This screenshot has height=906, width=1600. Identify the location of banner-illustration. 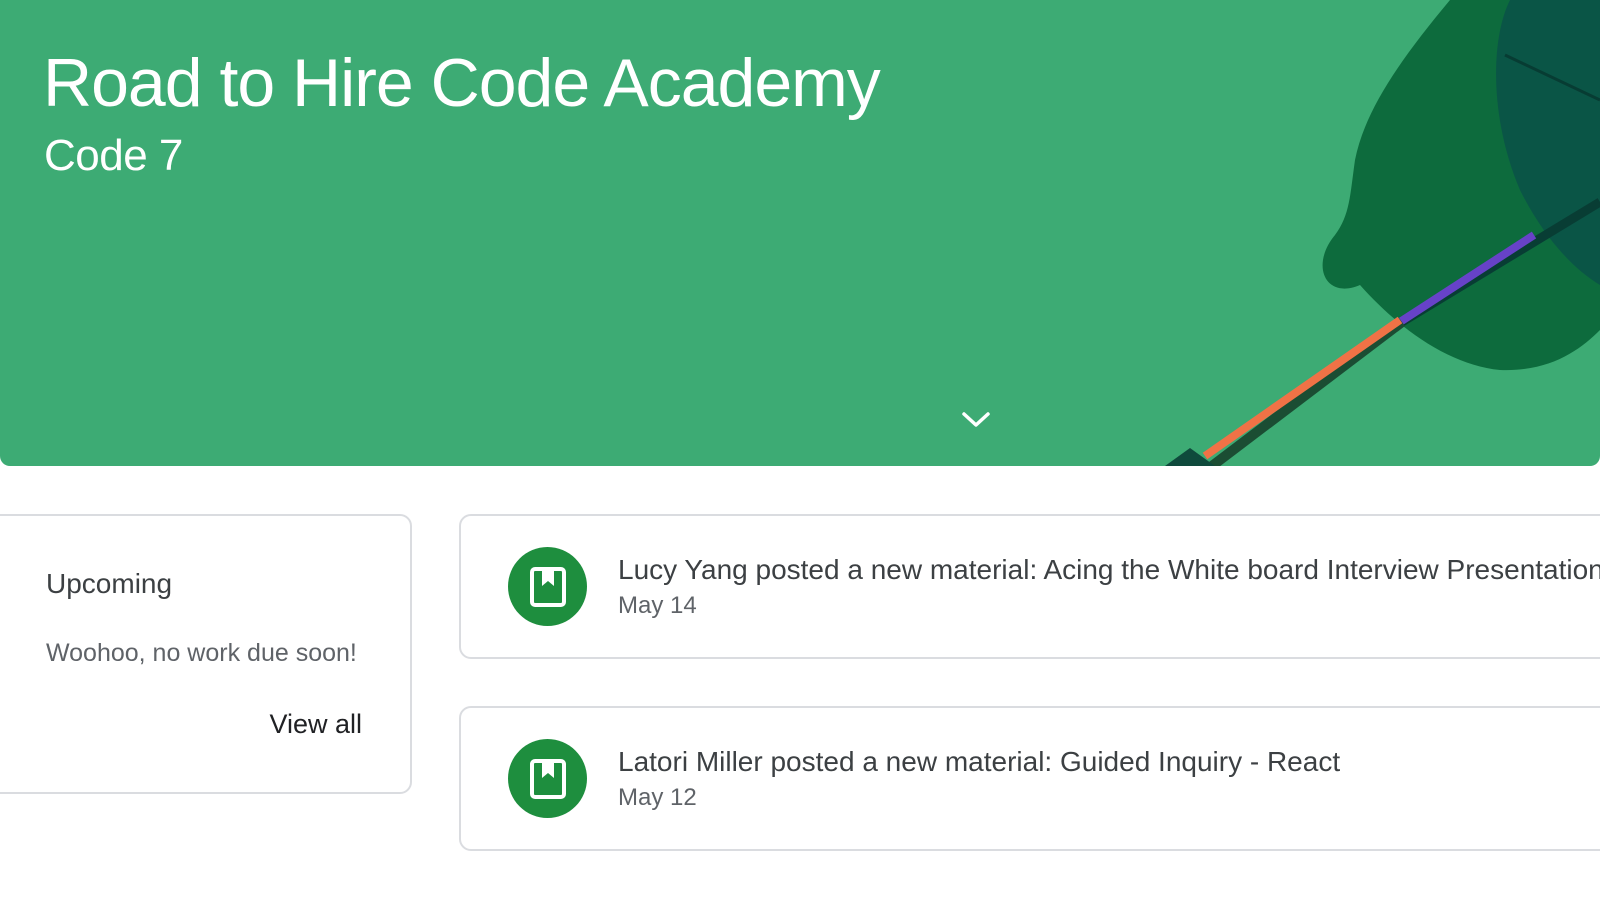
(1382, 233).